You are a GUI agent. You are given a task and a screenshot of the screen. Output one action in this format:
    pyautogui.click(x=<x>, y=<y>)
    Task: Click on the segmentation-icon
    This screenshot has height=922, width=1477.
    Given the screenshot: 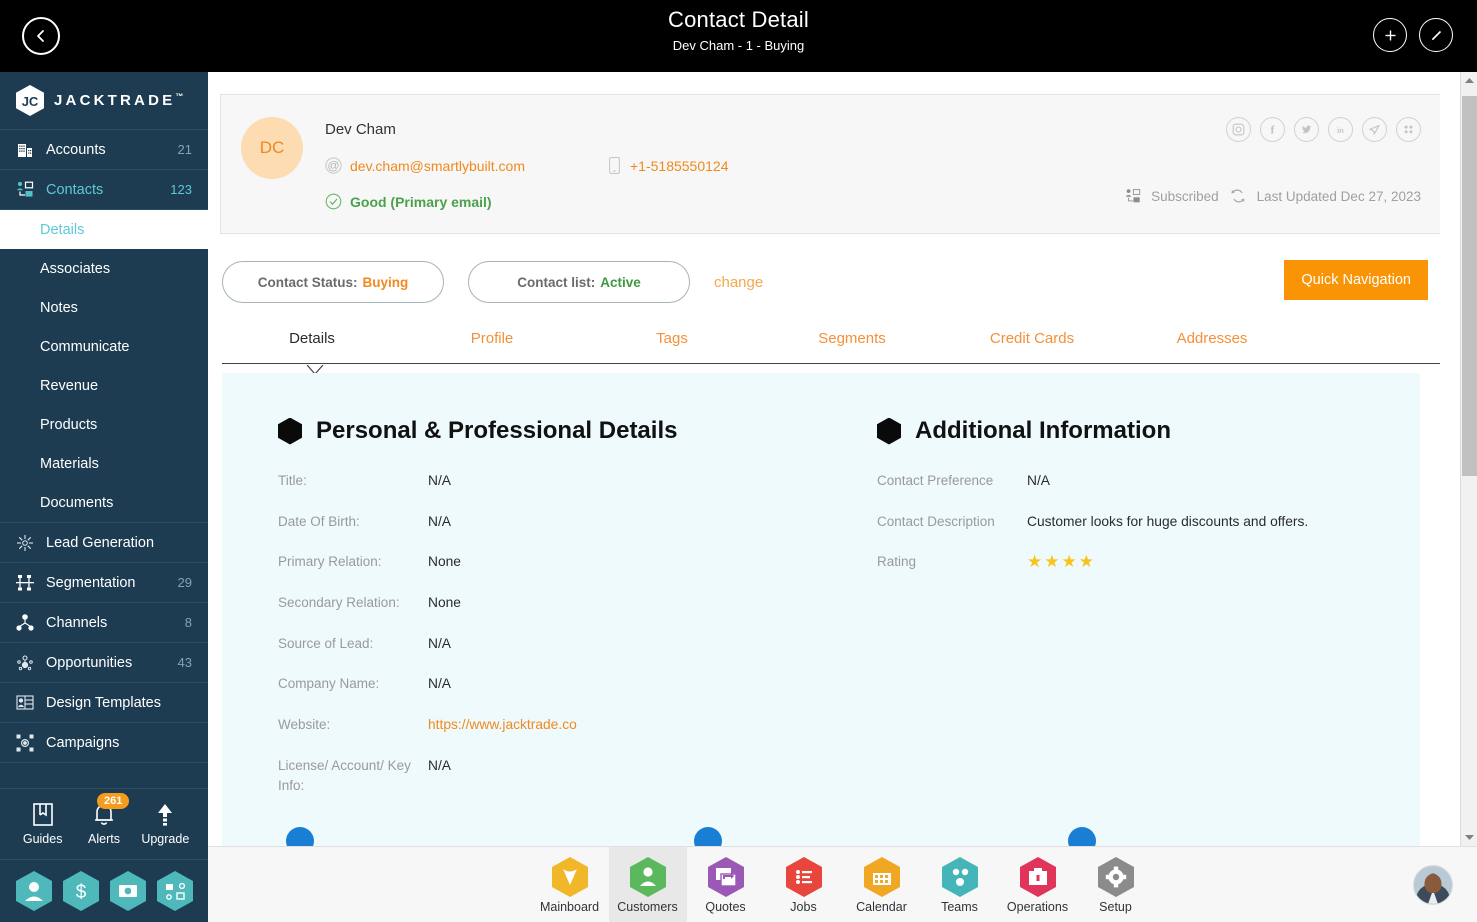 What is the action you would take?
    pyautogui.click(x=25, y=583)
    